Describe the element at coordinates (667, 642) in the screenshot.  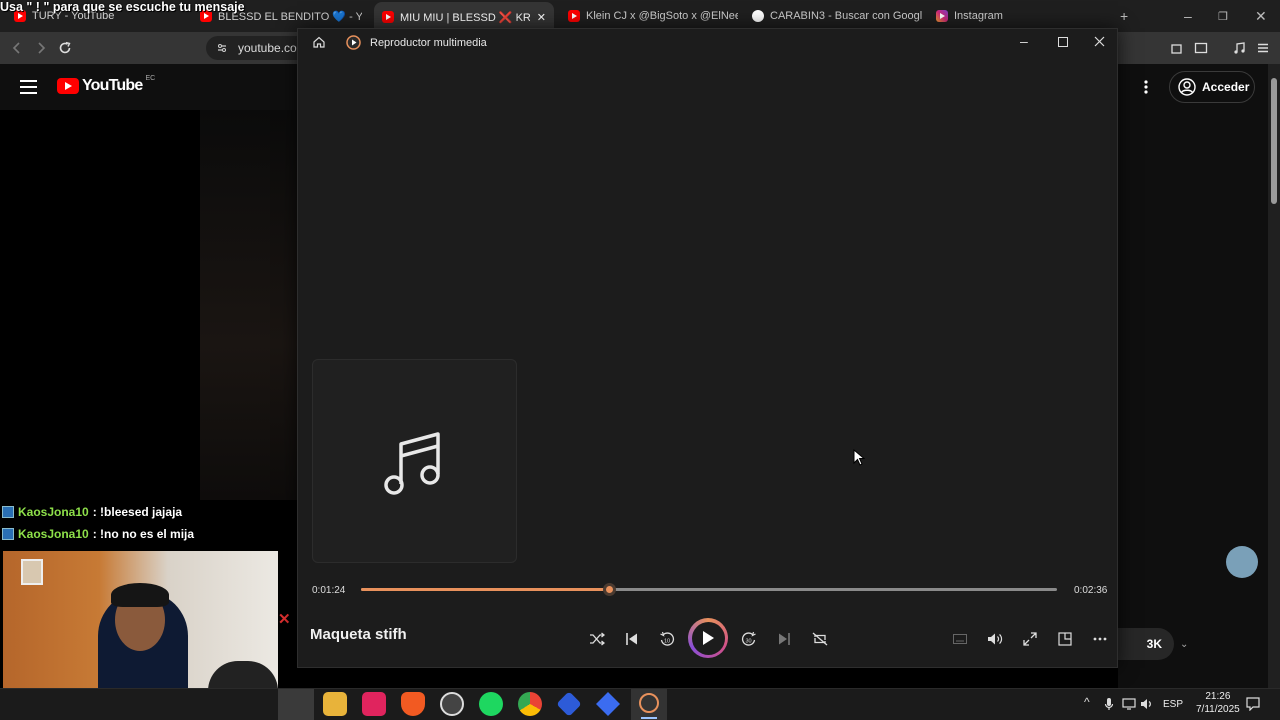
I see `svg-text: 10` at that location.